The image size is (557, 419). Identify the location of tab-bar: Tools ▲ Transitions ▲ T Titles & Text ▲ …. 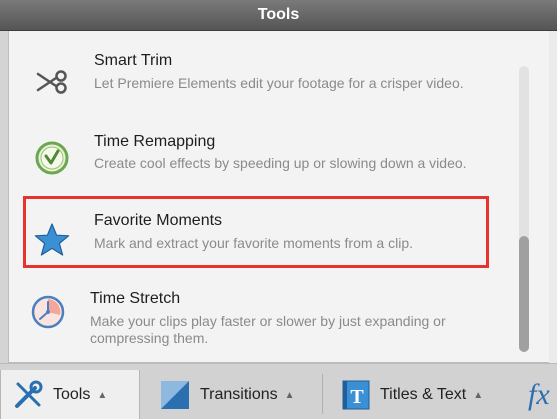
(278, 391).